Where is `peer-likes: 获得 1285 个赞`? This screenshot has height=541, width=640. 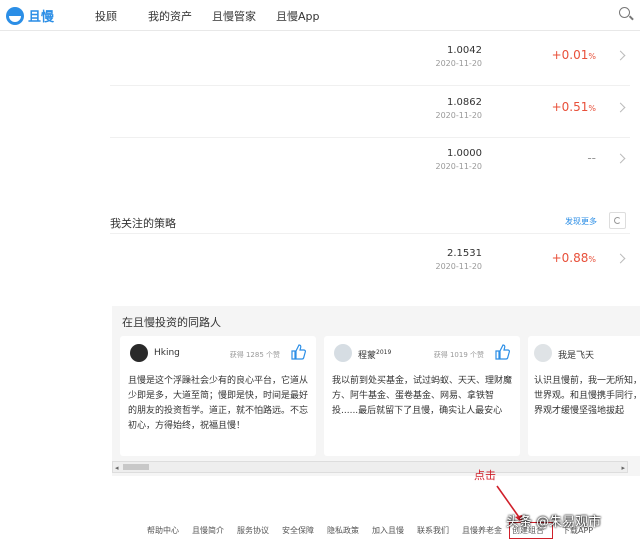
peer-likes: 获得 1285 个赞 is located at coordinates (254, 355).